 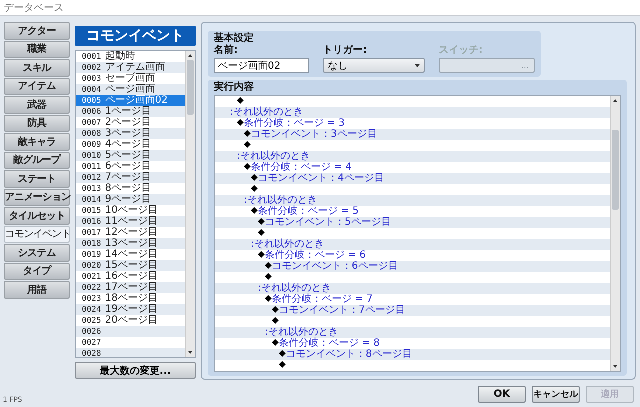 I want to click on event-list-item: 0005 ページ画面02, so click(x=130, y=100).